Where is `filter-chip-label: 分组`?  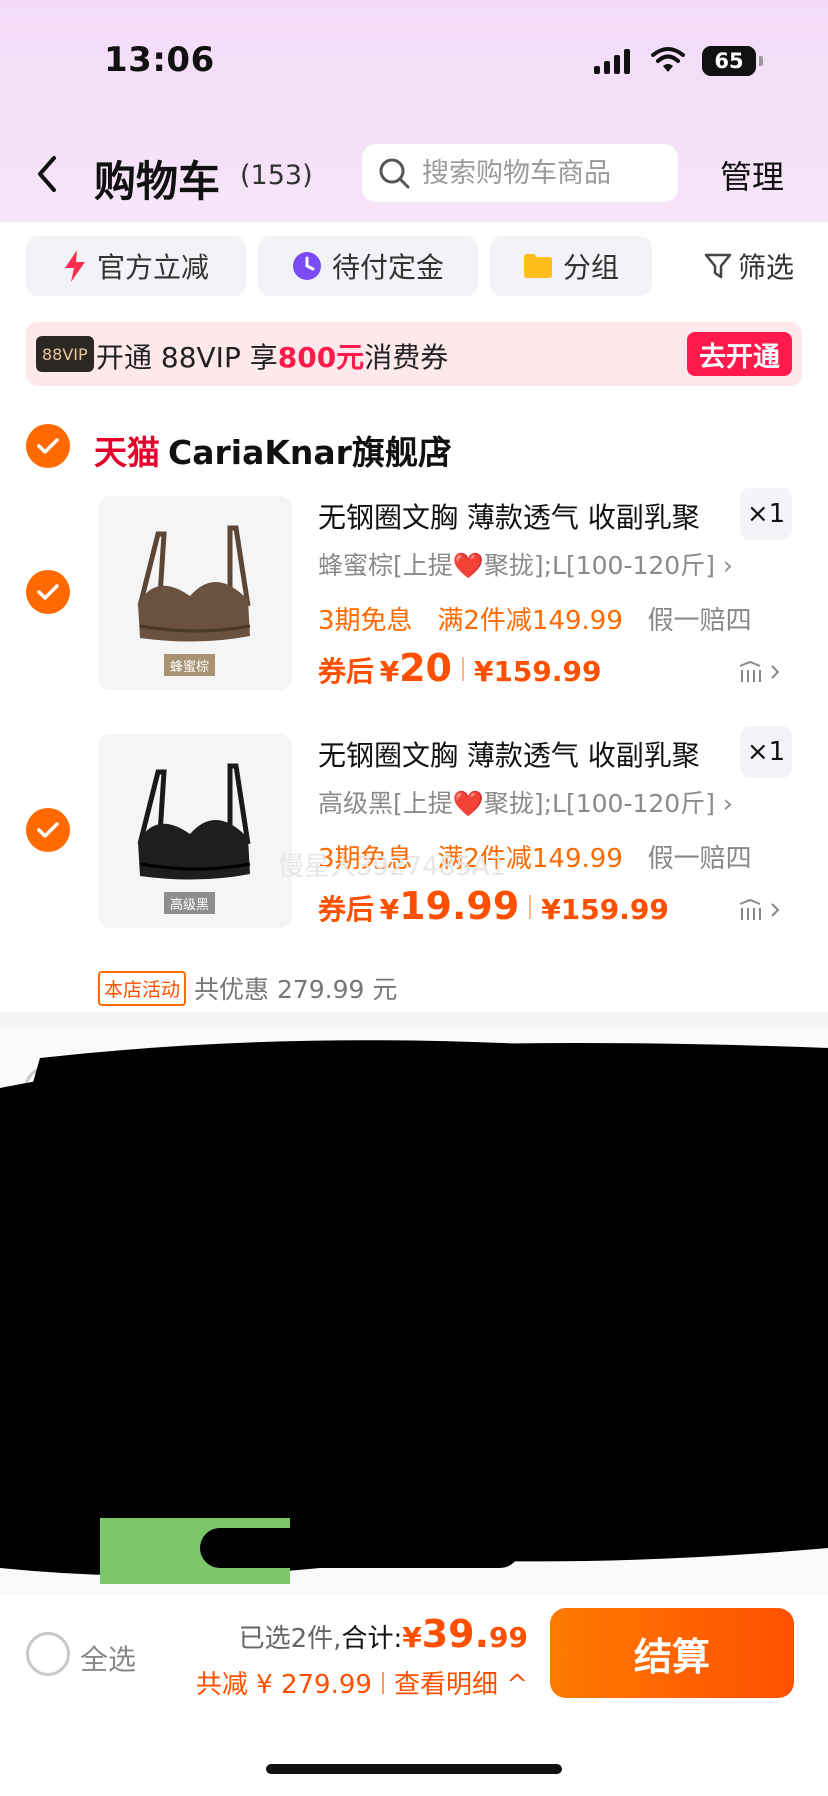 filter-chip-label: 分组 is located at coordinates (590, 267).